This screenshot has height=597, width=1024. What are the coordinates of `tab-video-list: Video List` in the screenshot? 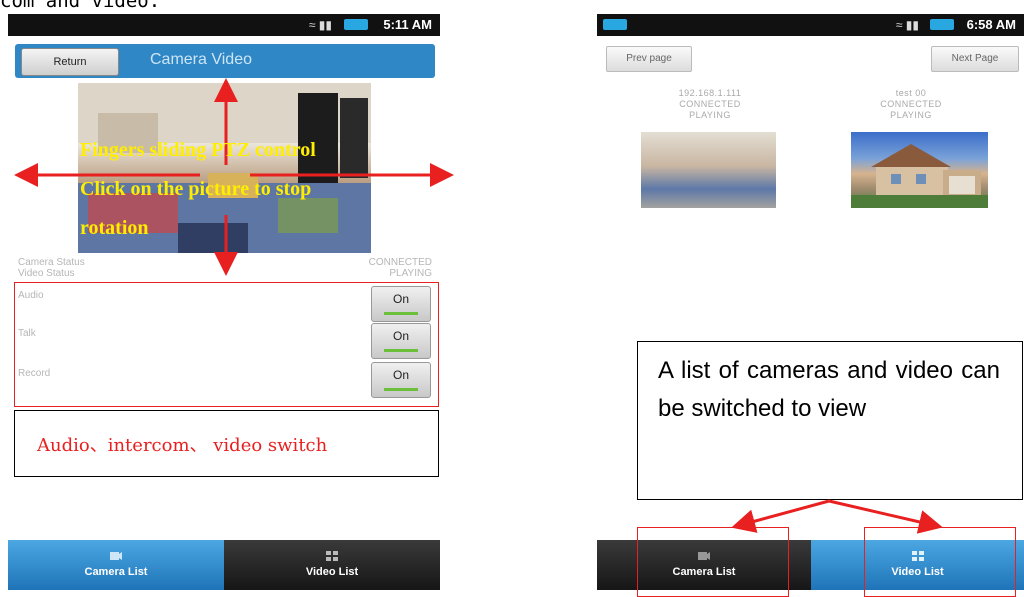 It's located at (332, 565).